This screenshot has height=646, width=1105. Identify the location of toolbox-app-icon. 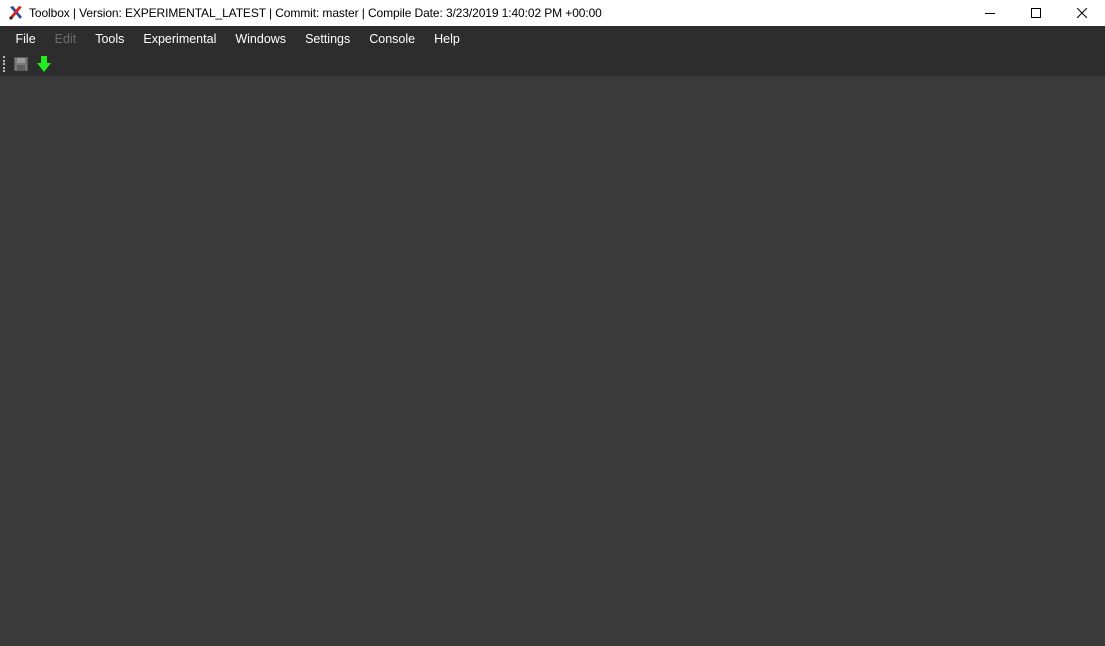
(16, 13).